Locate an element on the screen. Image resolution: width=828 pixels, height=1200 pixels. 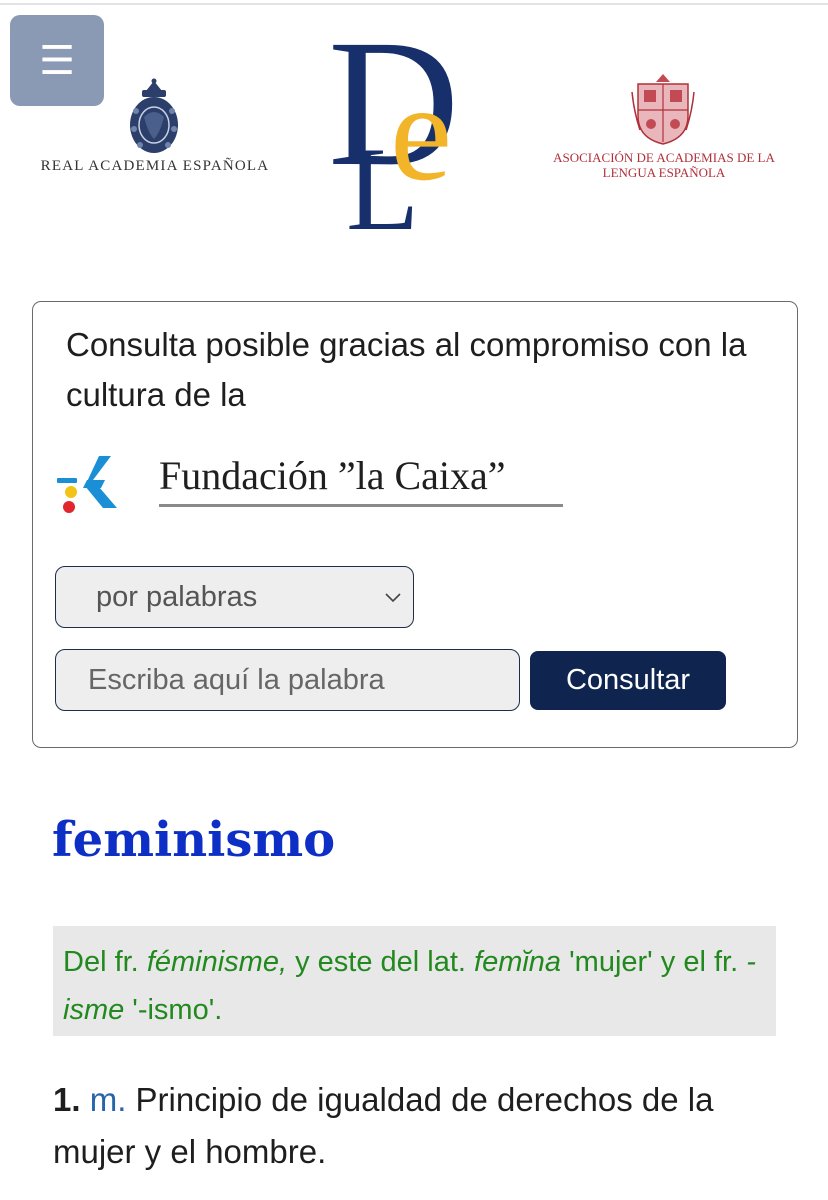
grammar-abbreviation: m. is located at coordinates (108, 1099).